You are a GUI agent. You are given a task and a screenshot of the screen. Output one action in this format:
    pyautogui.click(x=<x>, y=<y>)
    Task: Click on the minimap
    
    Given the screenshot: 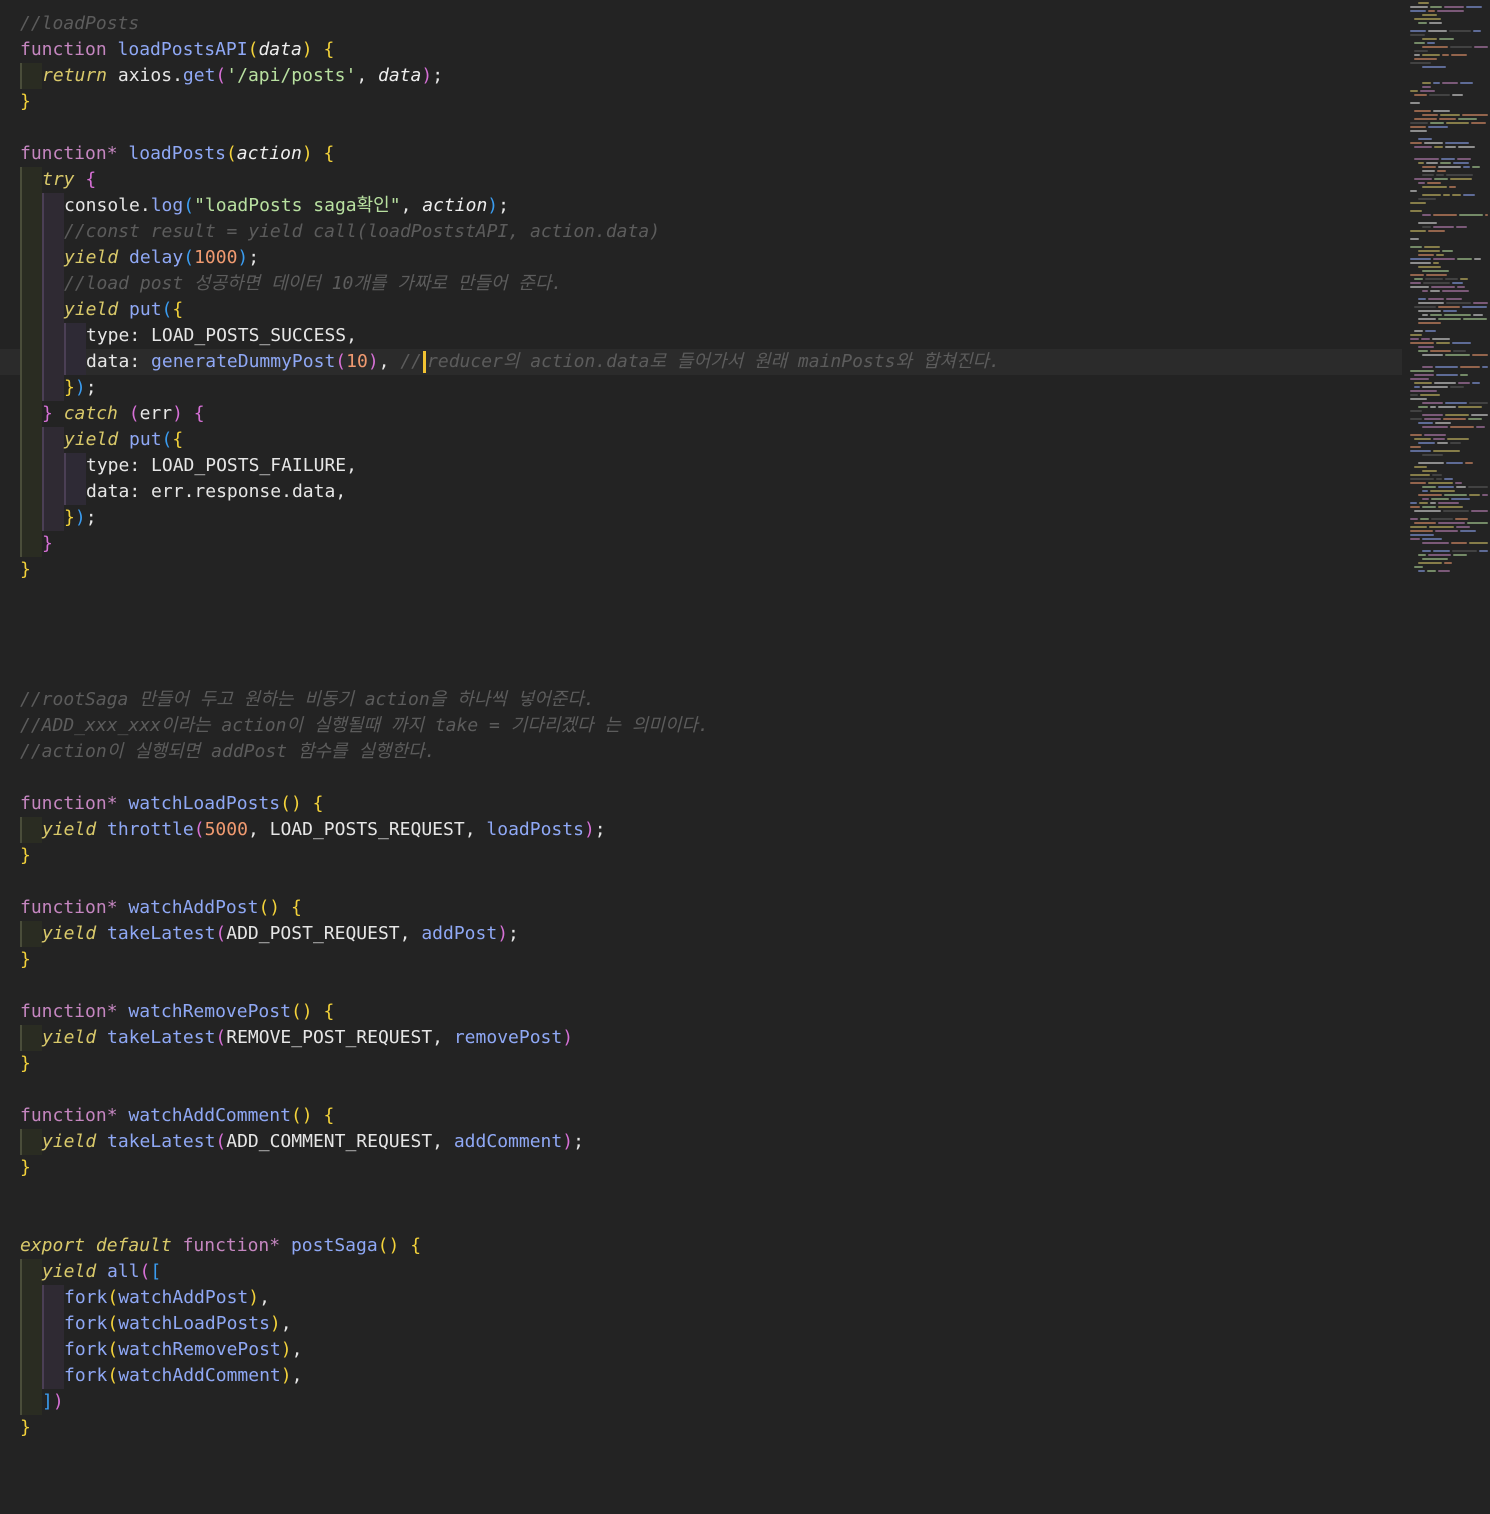 What is the action you would take?
    pyautogui.click(x=1449, y=290)
    